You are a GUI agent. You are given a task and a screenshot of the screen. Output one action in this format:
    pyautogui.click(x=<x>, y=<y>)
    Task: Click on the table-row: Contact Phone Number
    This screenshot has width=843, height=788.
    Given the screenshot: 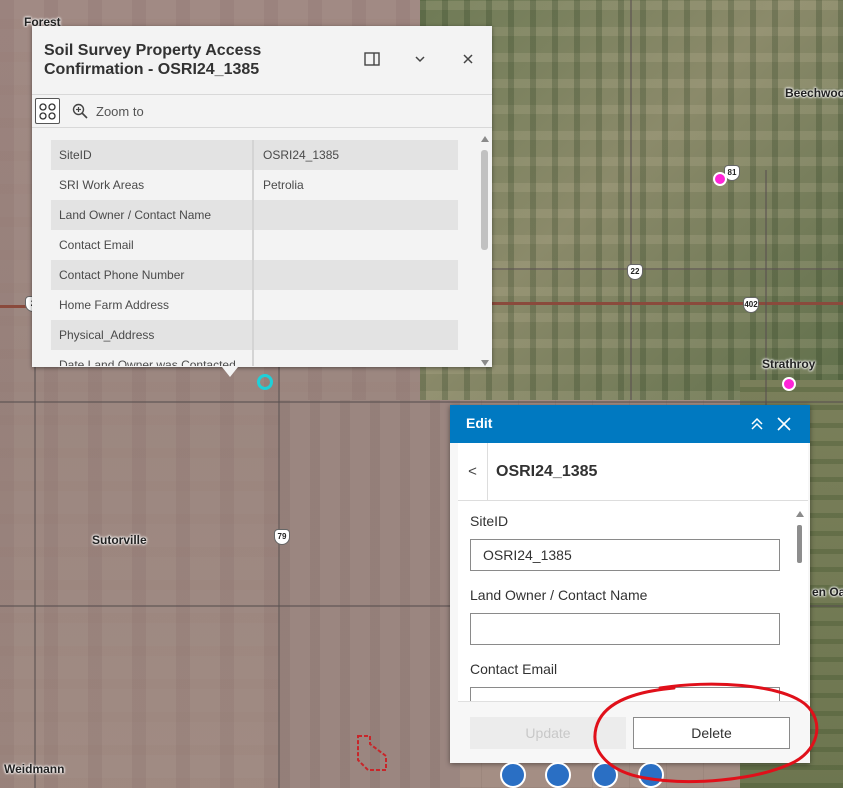 What is the action you would take?
    pyautogui.click(x=254, y=275)
    